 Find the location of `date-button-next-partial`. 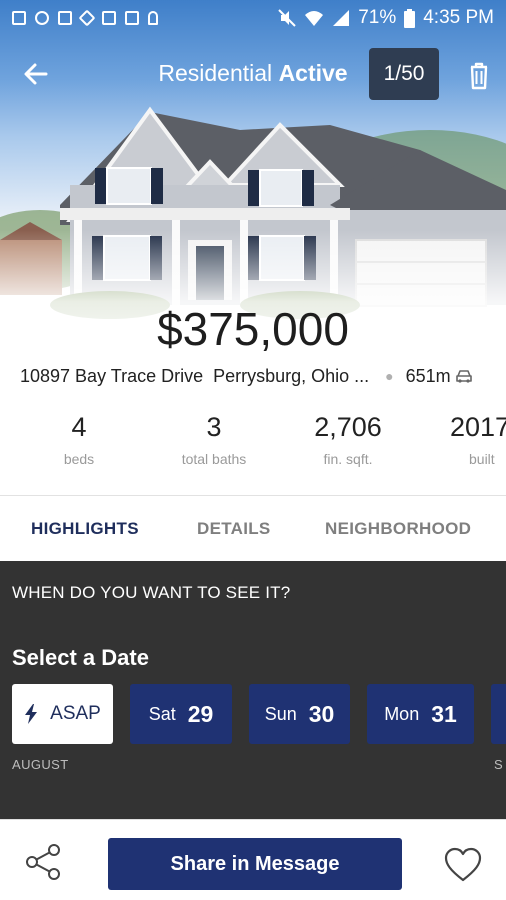

date-button-next-partial is located at coordinates (498, 714).